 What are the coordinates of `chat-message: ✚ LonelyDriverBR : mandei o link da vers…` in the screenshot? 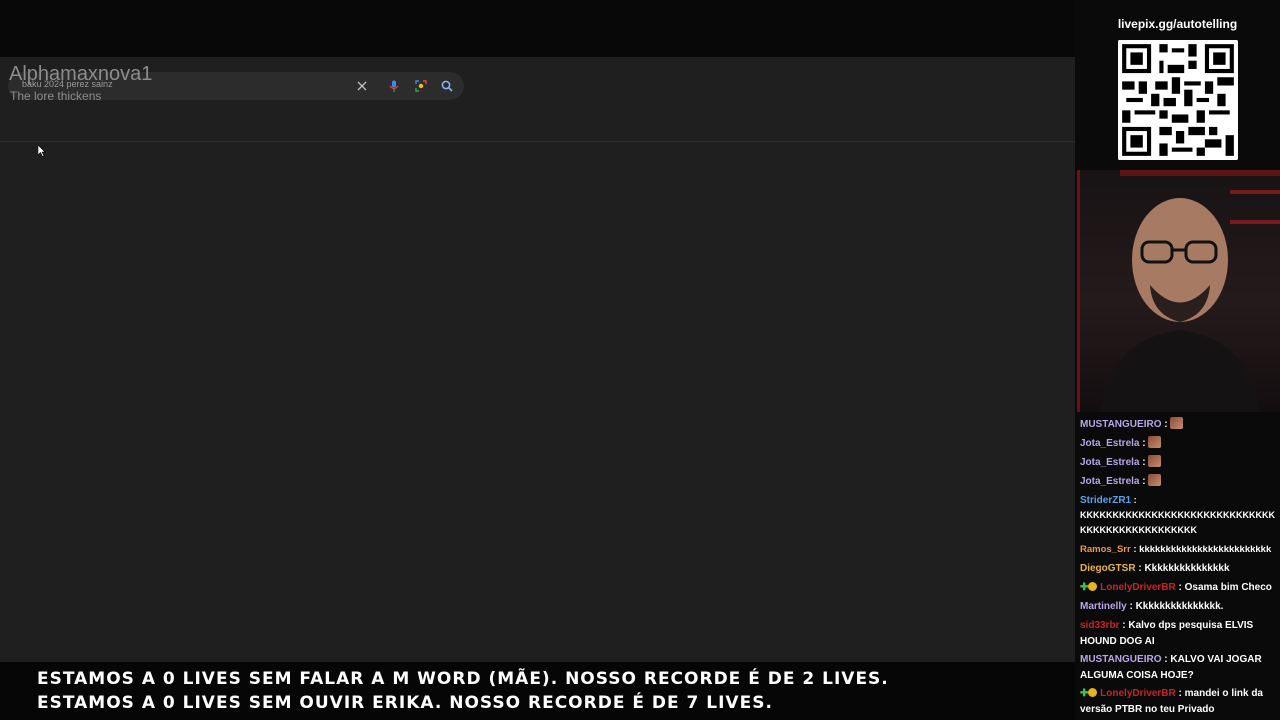 It's located at (1171, 701).